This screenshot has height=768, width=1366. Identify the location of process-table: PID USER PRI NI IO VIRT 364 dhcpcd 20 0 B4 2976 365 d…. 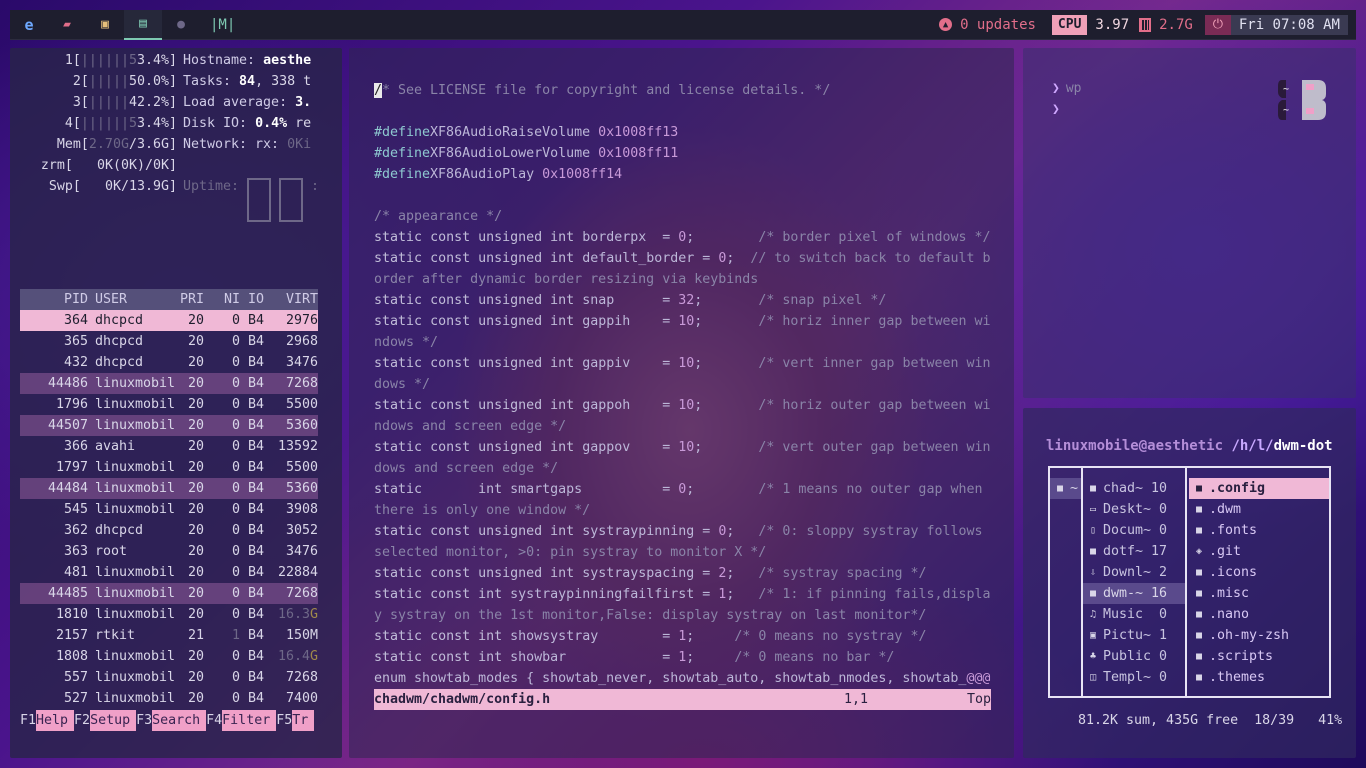
(169, 499).